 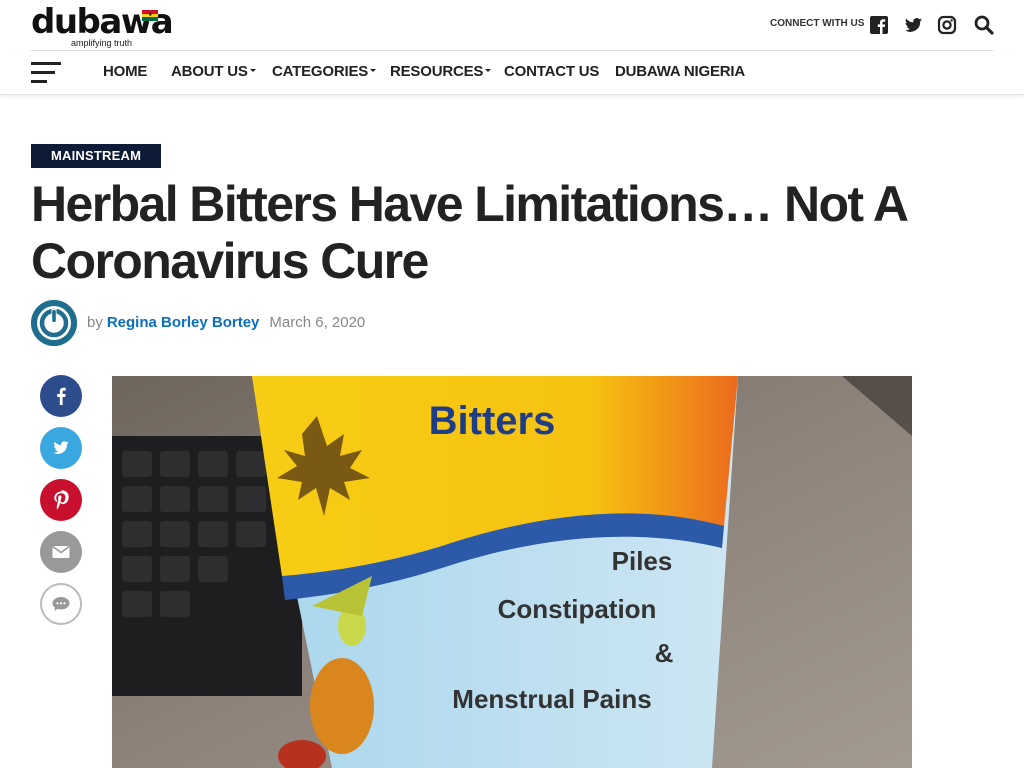 I want to click on connect-label: CONNECT WITH US, so click(x=817, y=23).